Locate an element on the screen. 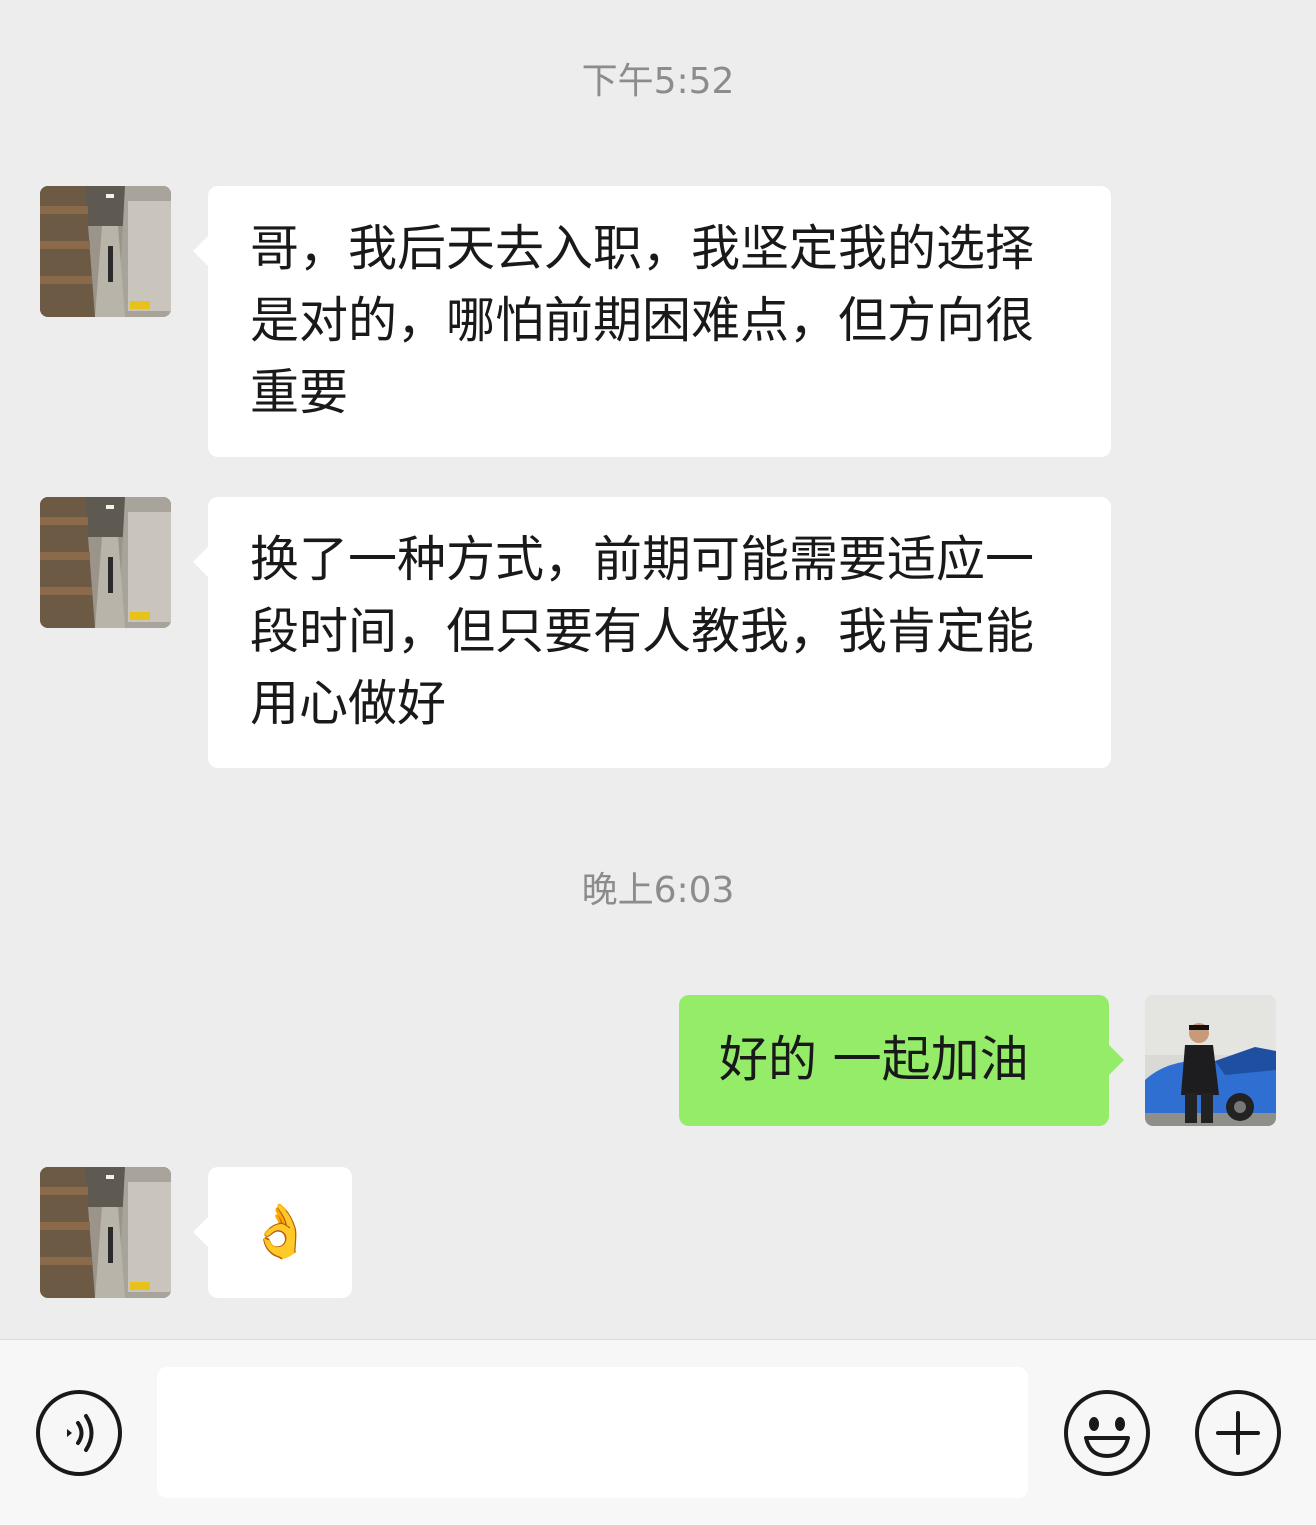  voice-button is located at coordinates (79, 1433).